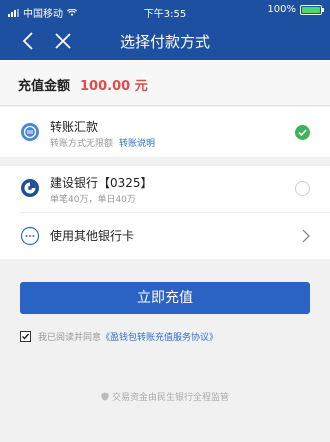 This screenshot has height=442, width=330. What do you see at coordinates (105, 396) in the screenshot?
I see `shield-icon` at bounding box center [105, 396].